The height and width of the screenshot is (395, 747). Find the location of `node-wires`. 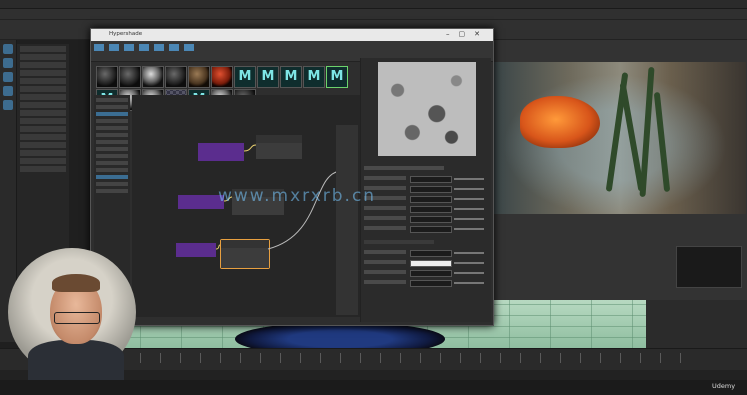

node-wires is located at coordinates (278, 197).